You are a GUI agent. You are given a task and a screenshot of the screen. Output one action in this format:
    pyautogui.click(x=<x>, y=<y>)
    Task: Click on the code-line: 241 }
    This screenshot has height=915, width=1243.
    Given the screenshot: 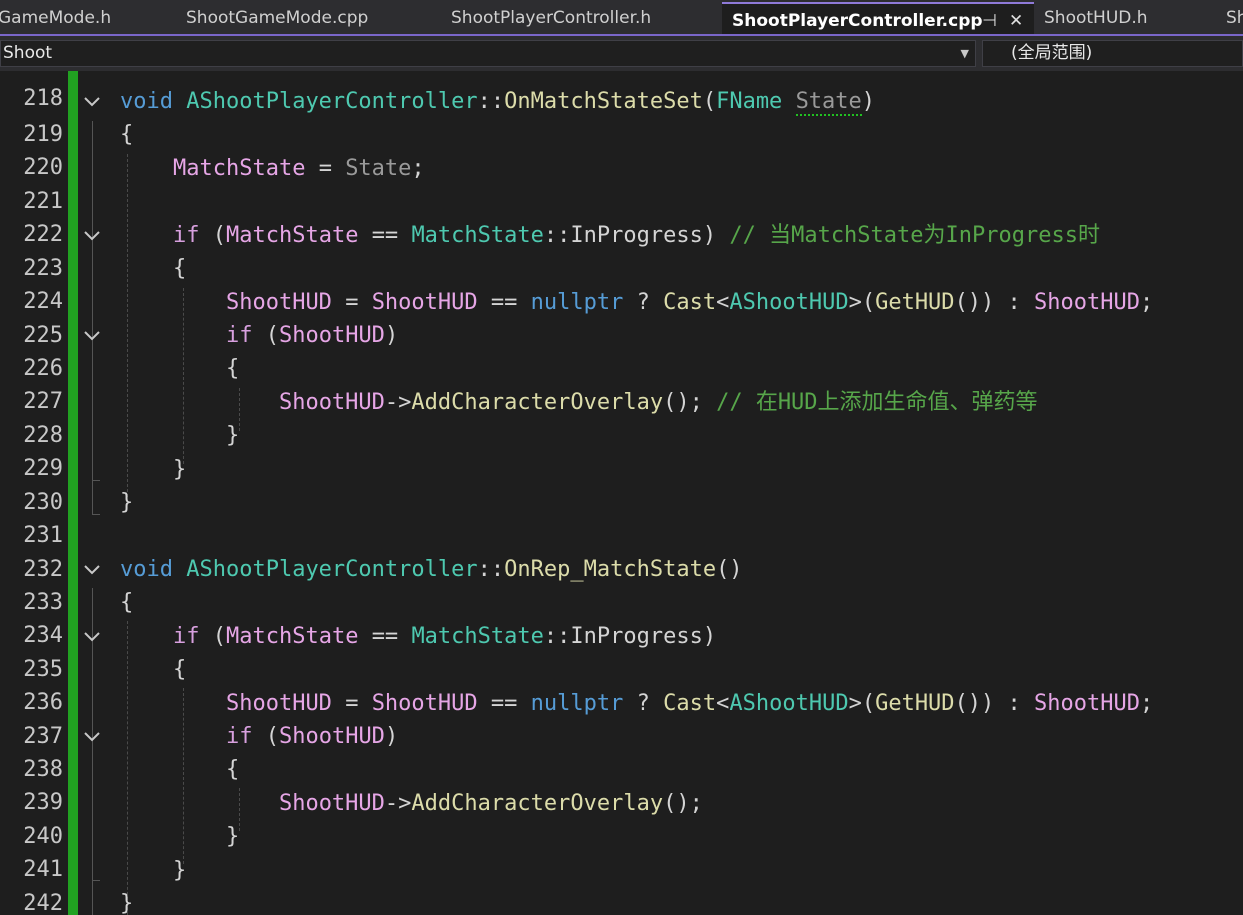 What is the action you would take?
    pyautogui.click(x=621, y=851)
    